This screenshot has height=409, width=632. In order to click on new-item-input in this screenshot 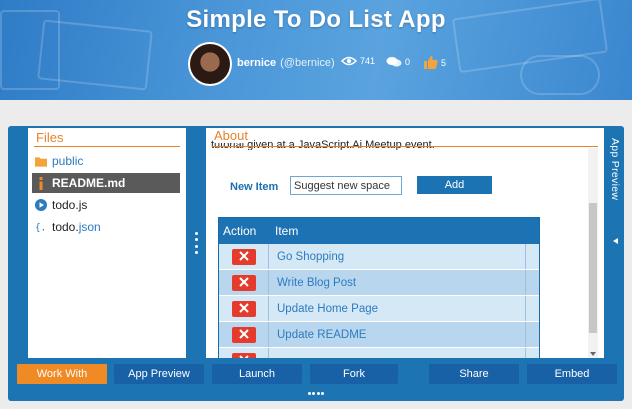, I will do `click(346, 185)`.